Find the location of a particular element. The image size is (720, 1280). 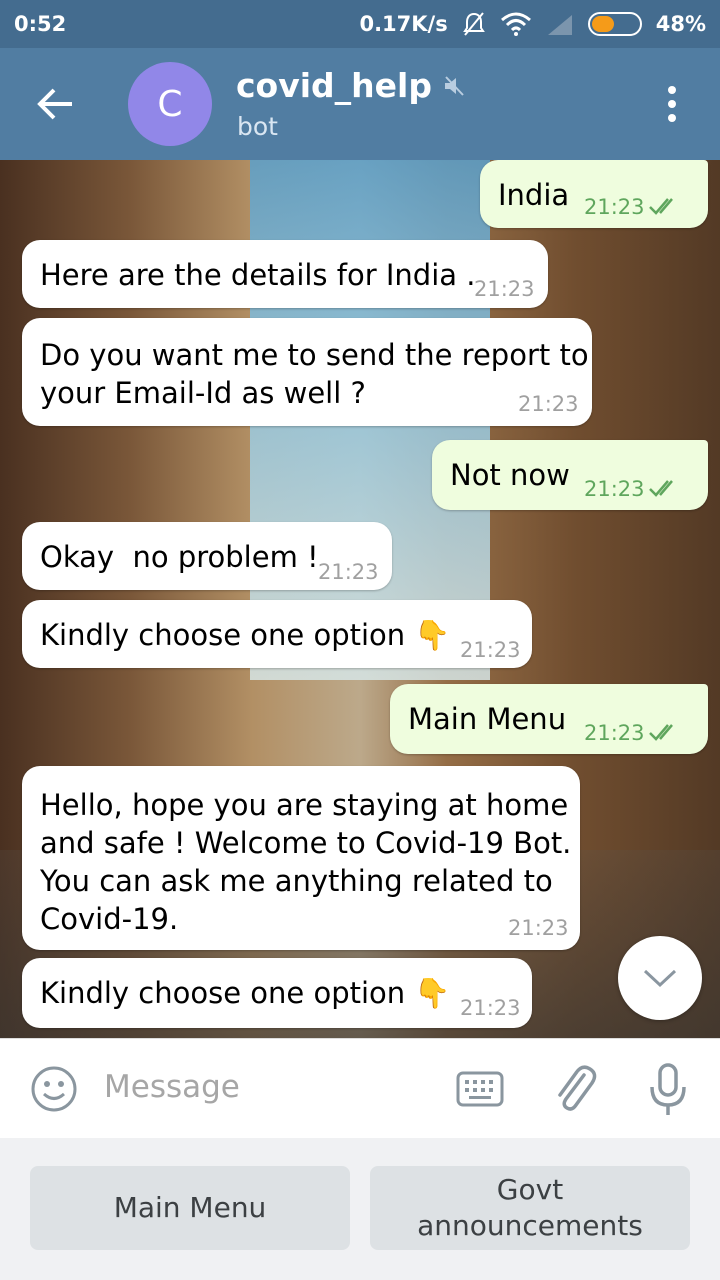

message-text: Okay no problem ! is located at coordinates (179, 557).